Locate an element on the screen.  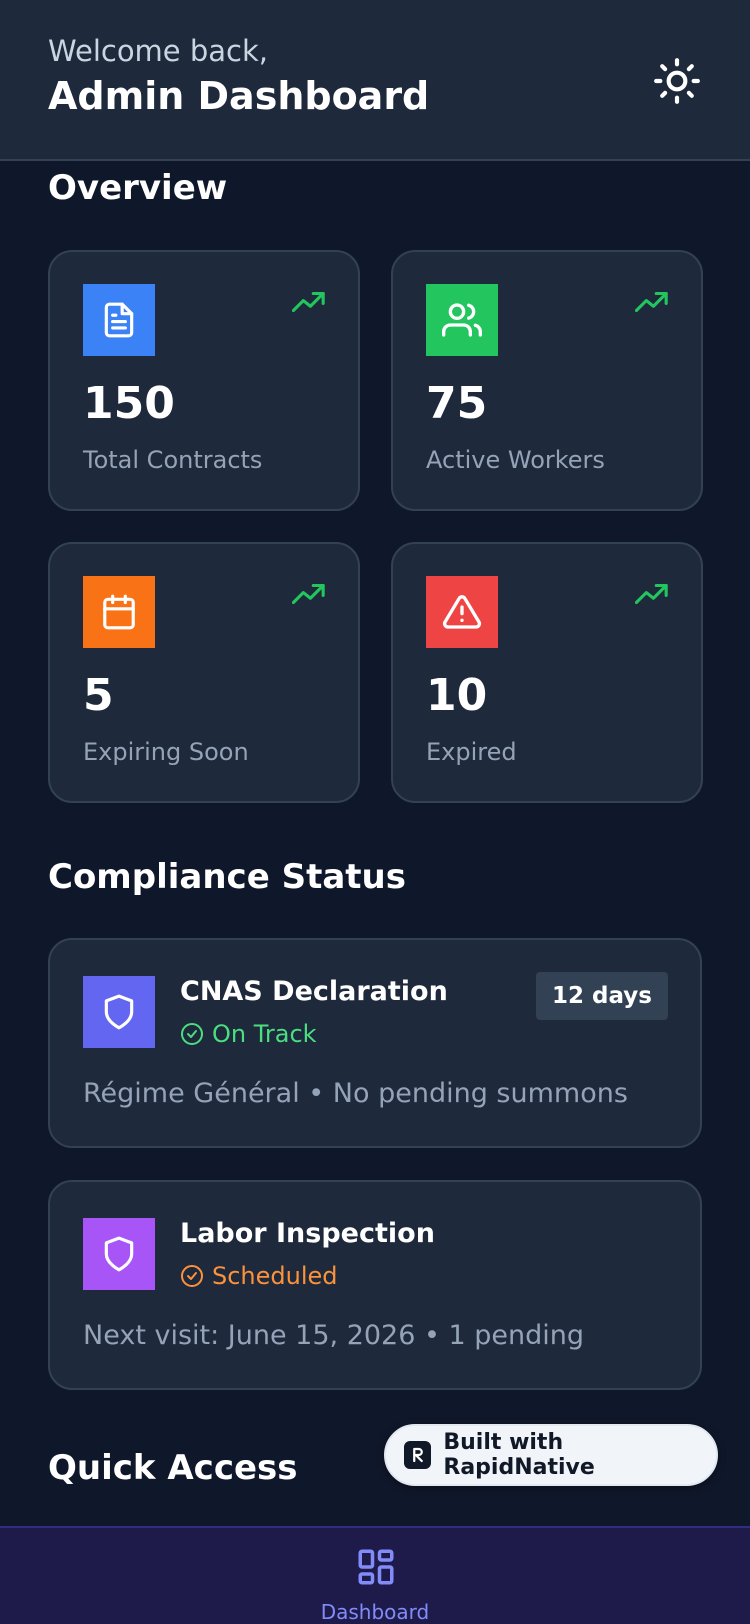
stat-card-total-contracts: 150 Total Contracts is located at coordinates (204, 380).